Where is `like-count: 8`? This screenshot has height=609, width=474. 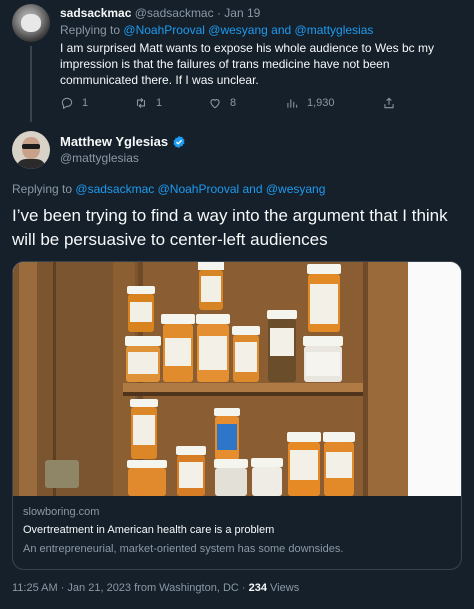
like-count: 8 is located at coordinates (233, 103).